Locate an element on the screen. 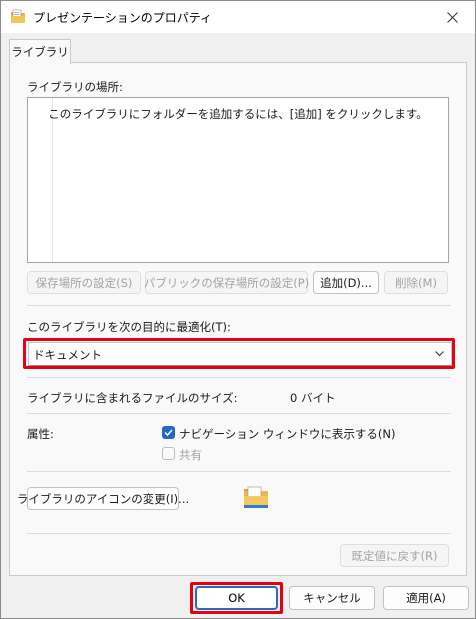  size-value: 0 バイト is located at coordinates (313, 398).